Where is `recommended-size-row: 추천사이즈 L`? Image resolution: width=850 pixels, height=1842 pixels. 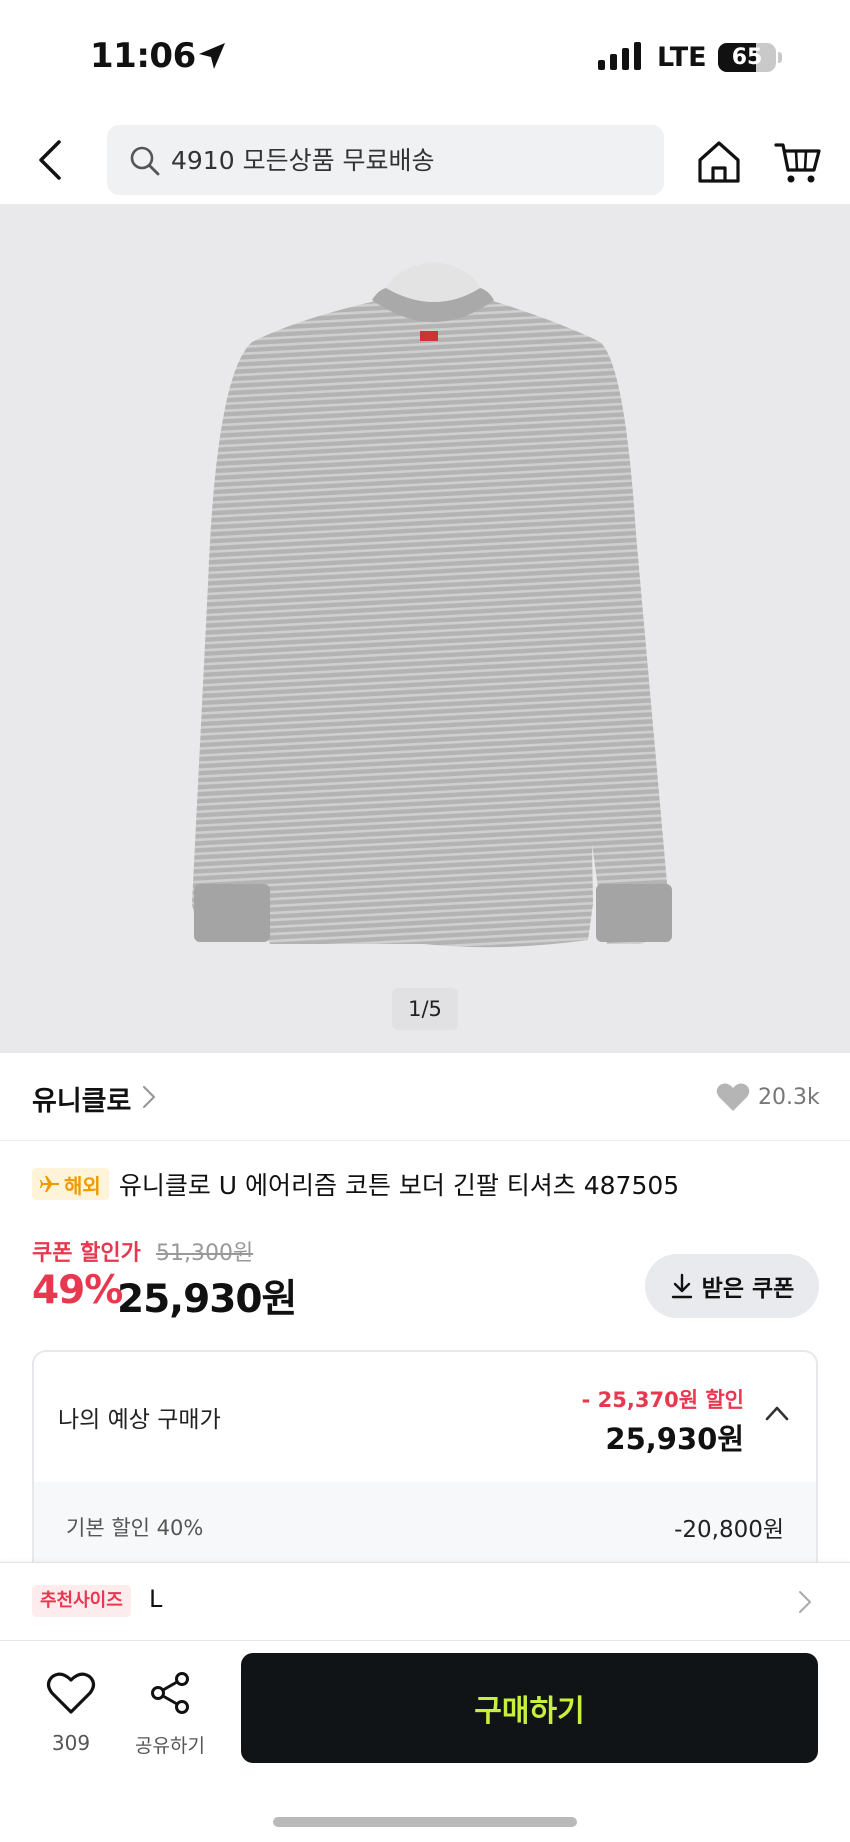 recommended-size-row: 추천사이즈 L is located at coordinates (425, 1601).